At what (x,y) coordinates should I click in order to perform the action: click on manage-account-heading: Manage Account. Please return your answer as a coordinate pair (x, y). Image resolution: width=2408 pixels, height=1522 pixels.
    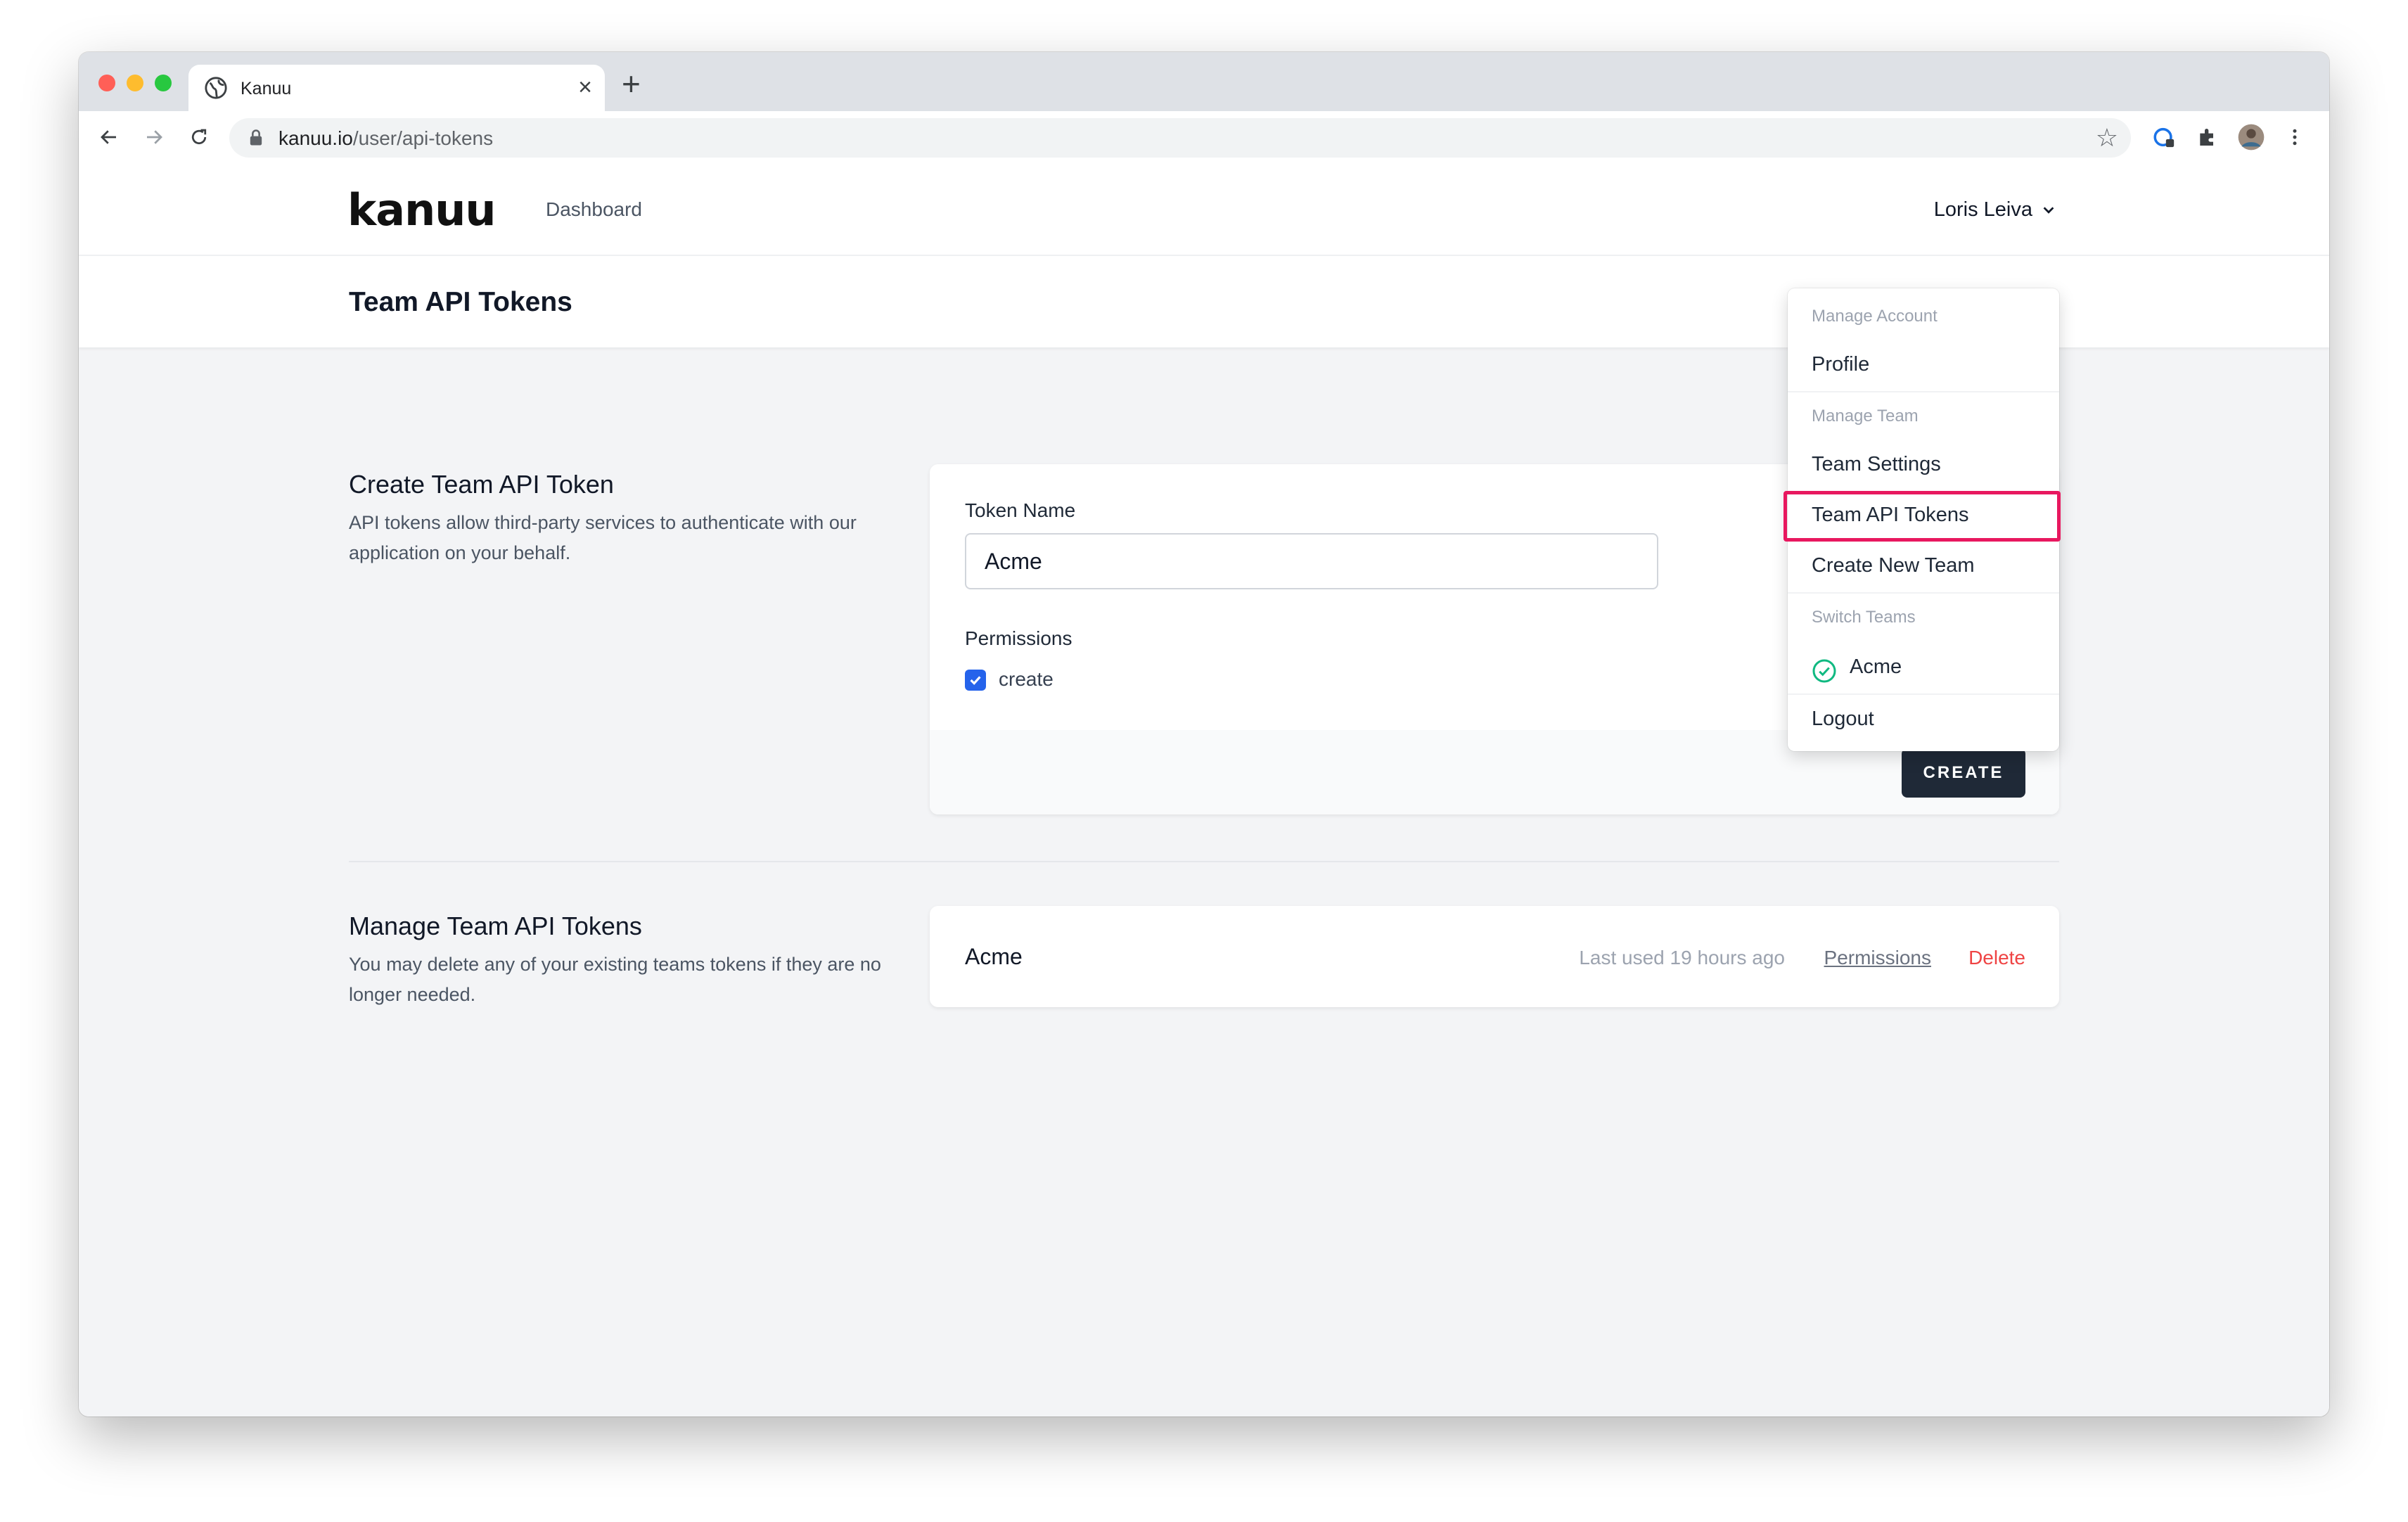
    Looking at the image, I should click on (1875, 317).